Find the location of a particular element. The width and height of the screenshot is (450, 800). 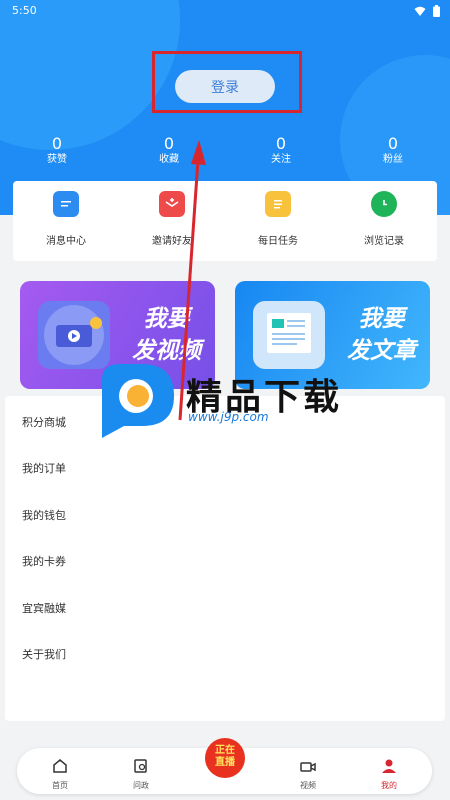

list-item-about-us: 关于我们 is located at coordinates (44, 654).